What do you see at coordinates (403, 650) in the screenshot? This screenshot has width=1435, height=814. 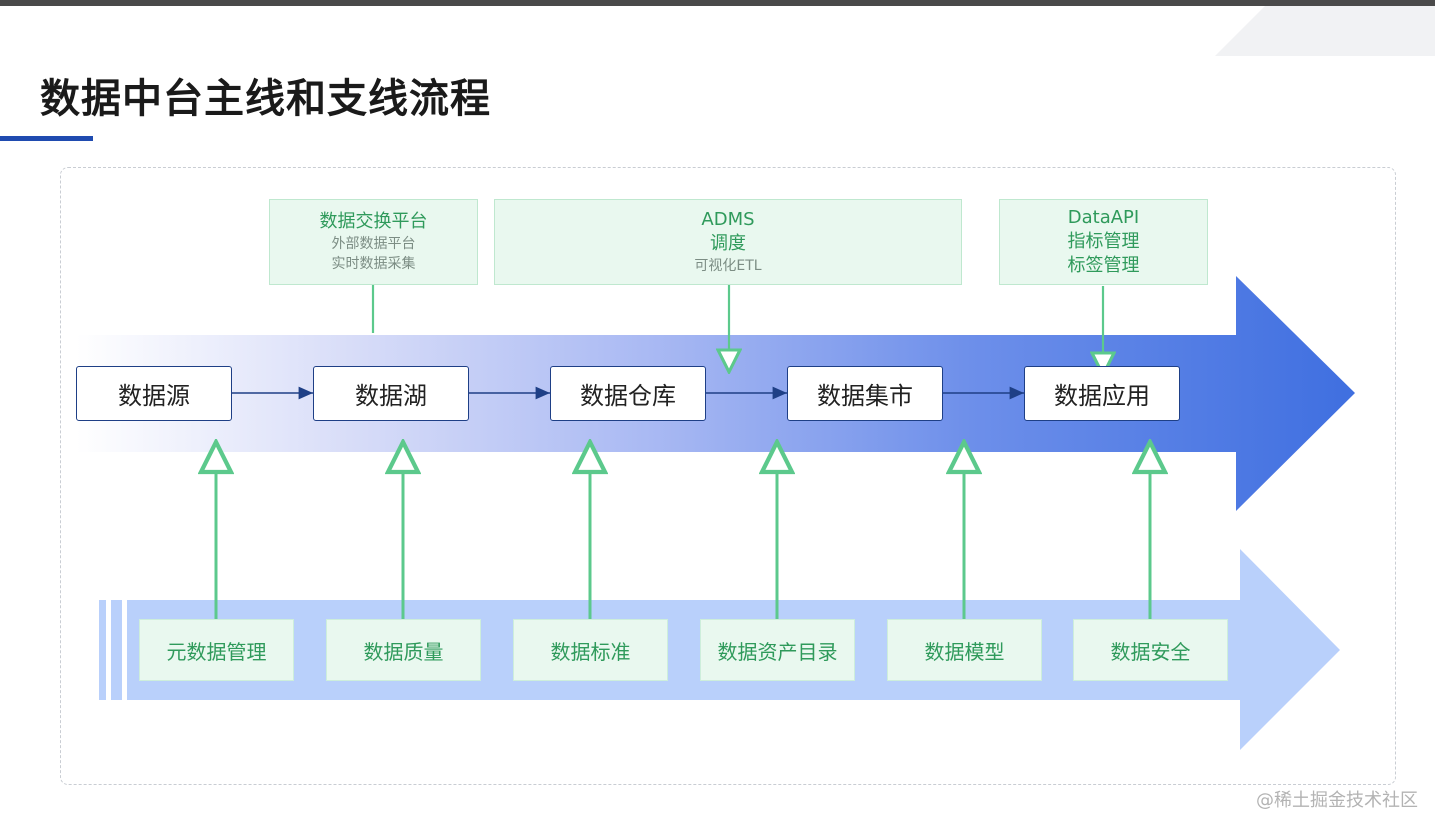 I see `support-data-quality: 数据质量` at bounding box center [403, 650].